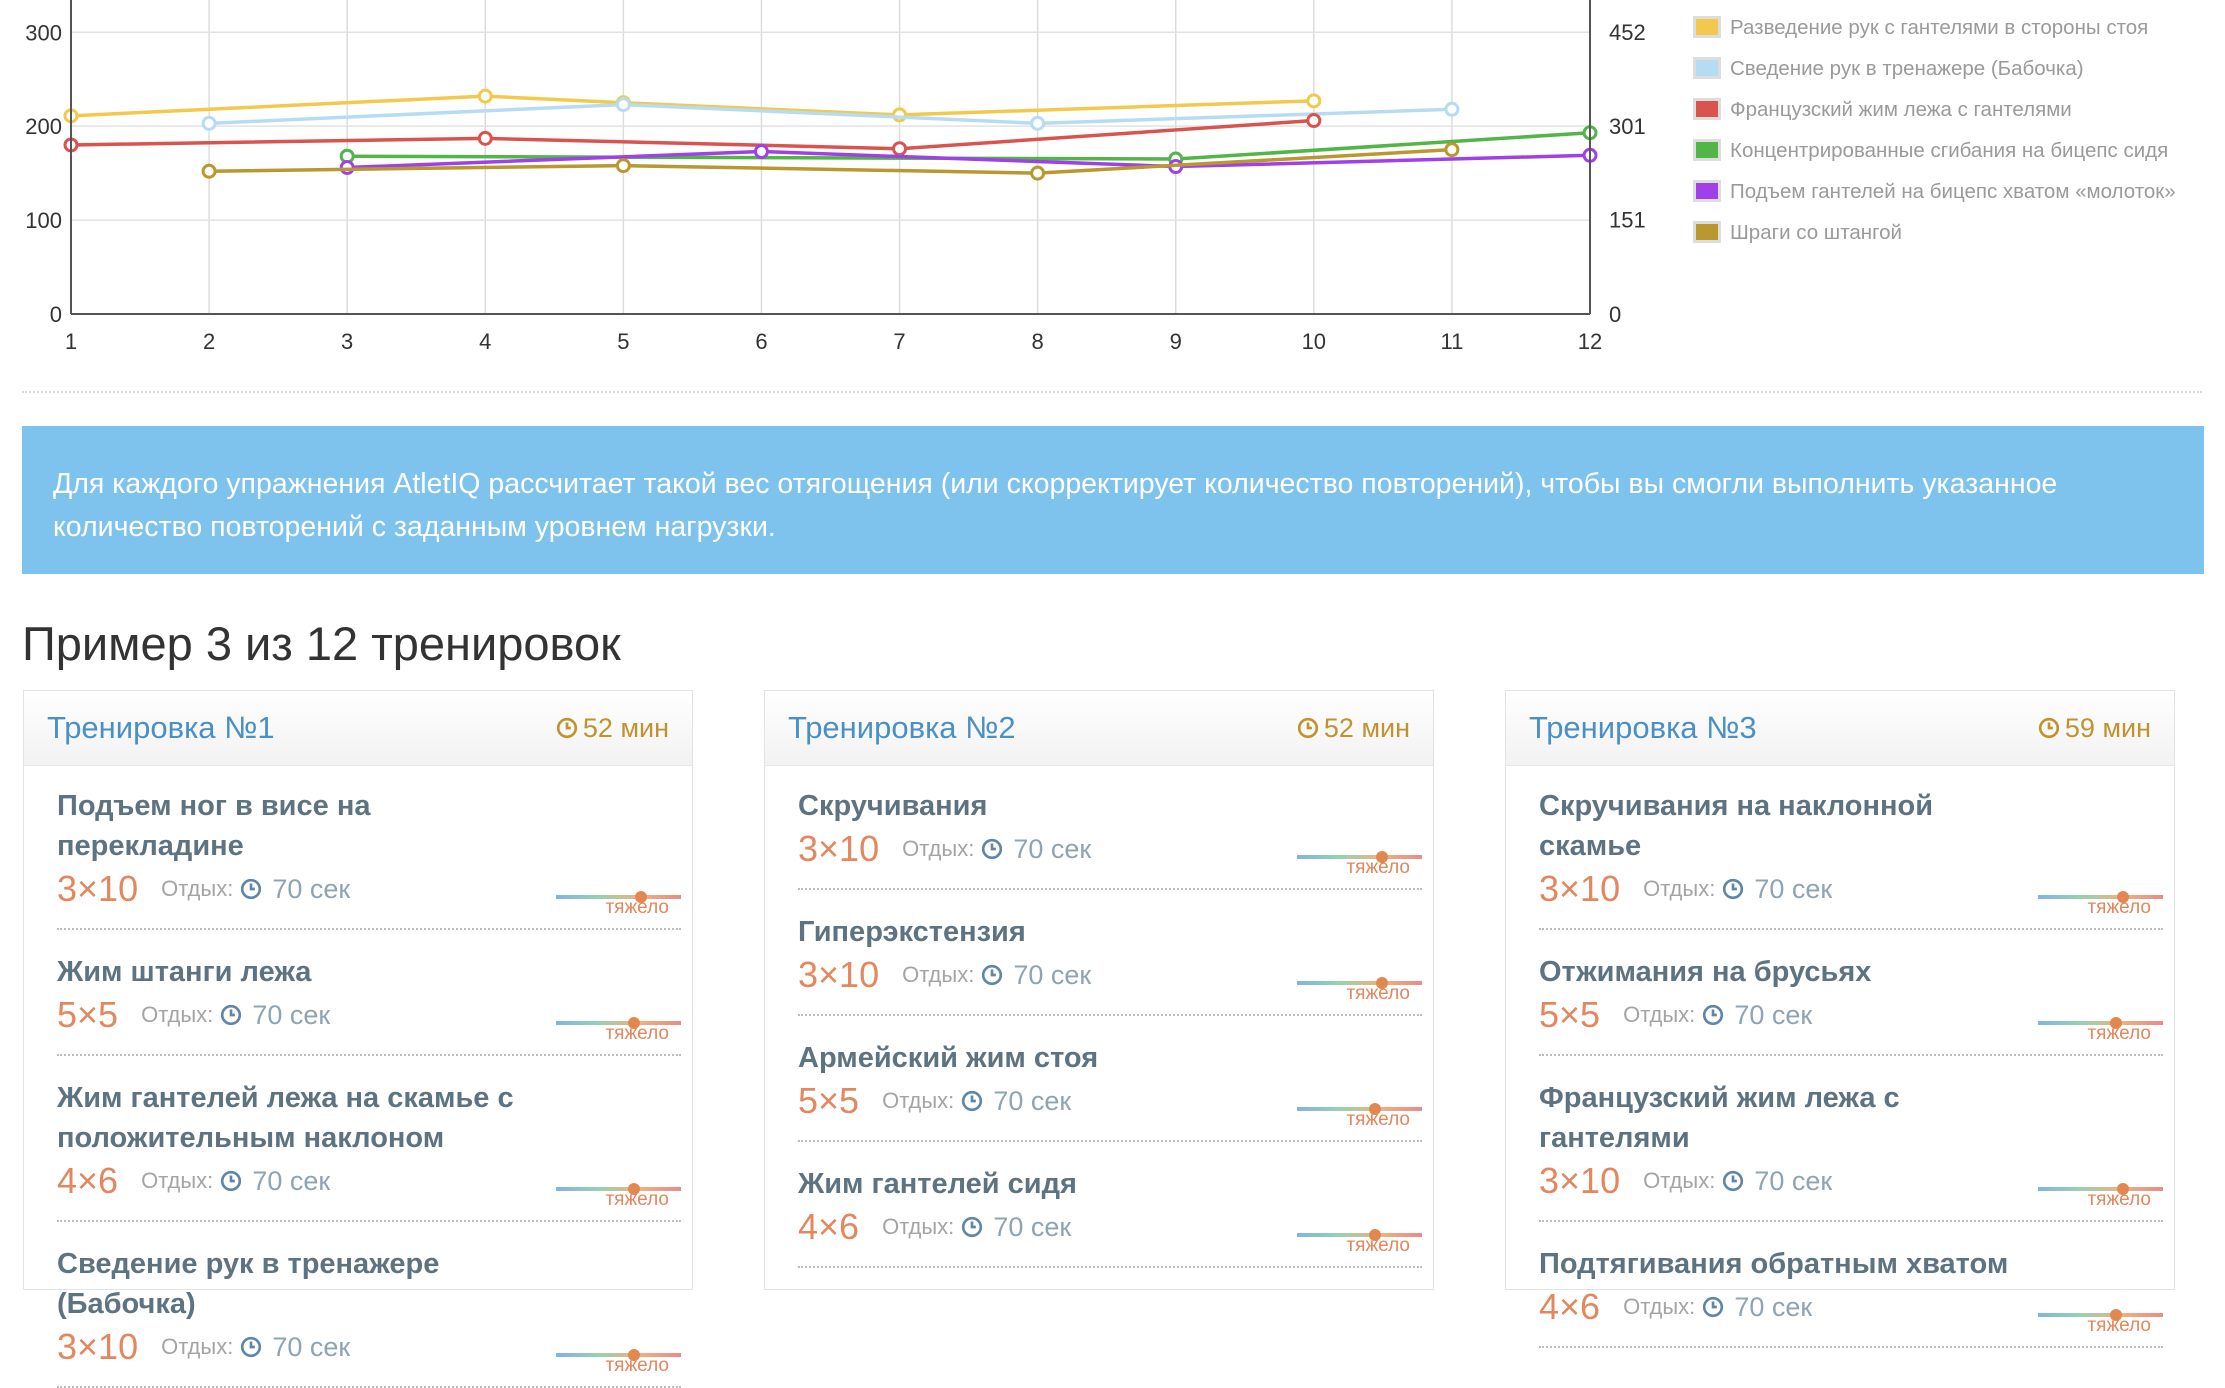 The width and height of the screenshot is (2225, 1388). What do you see at coordinates (56, 314) in the screenshot?
I see `y-left-tick-label: 0` at bounding box center [56, 314].